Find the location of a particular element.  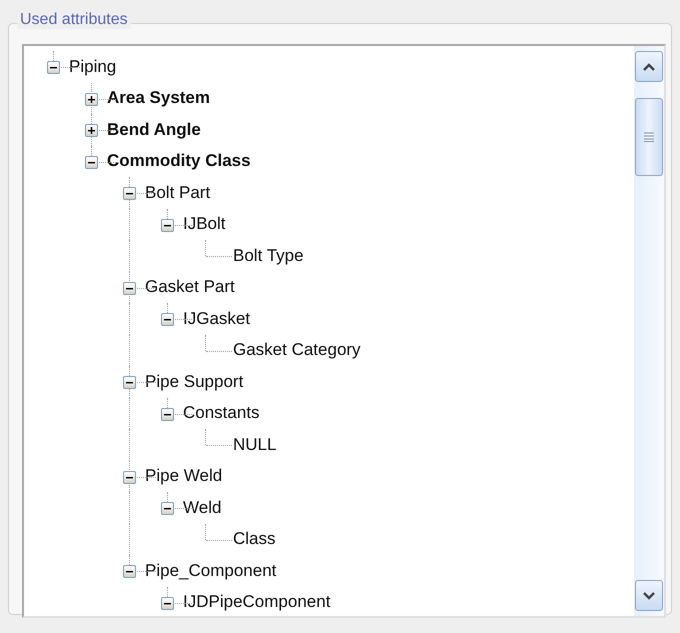

tree-item: Weld is located at coordinates (202, 508).